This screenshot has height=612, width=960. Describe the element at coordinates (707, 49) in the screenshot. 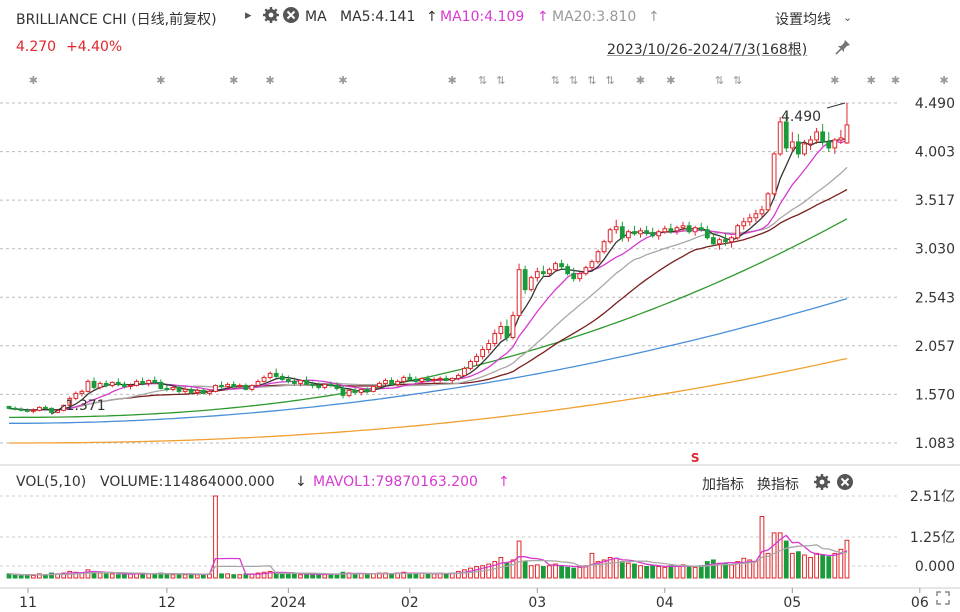

I see `date-range: 2023/10/26-2024/7/3(168根)` at that location.